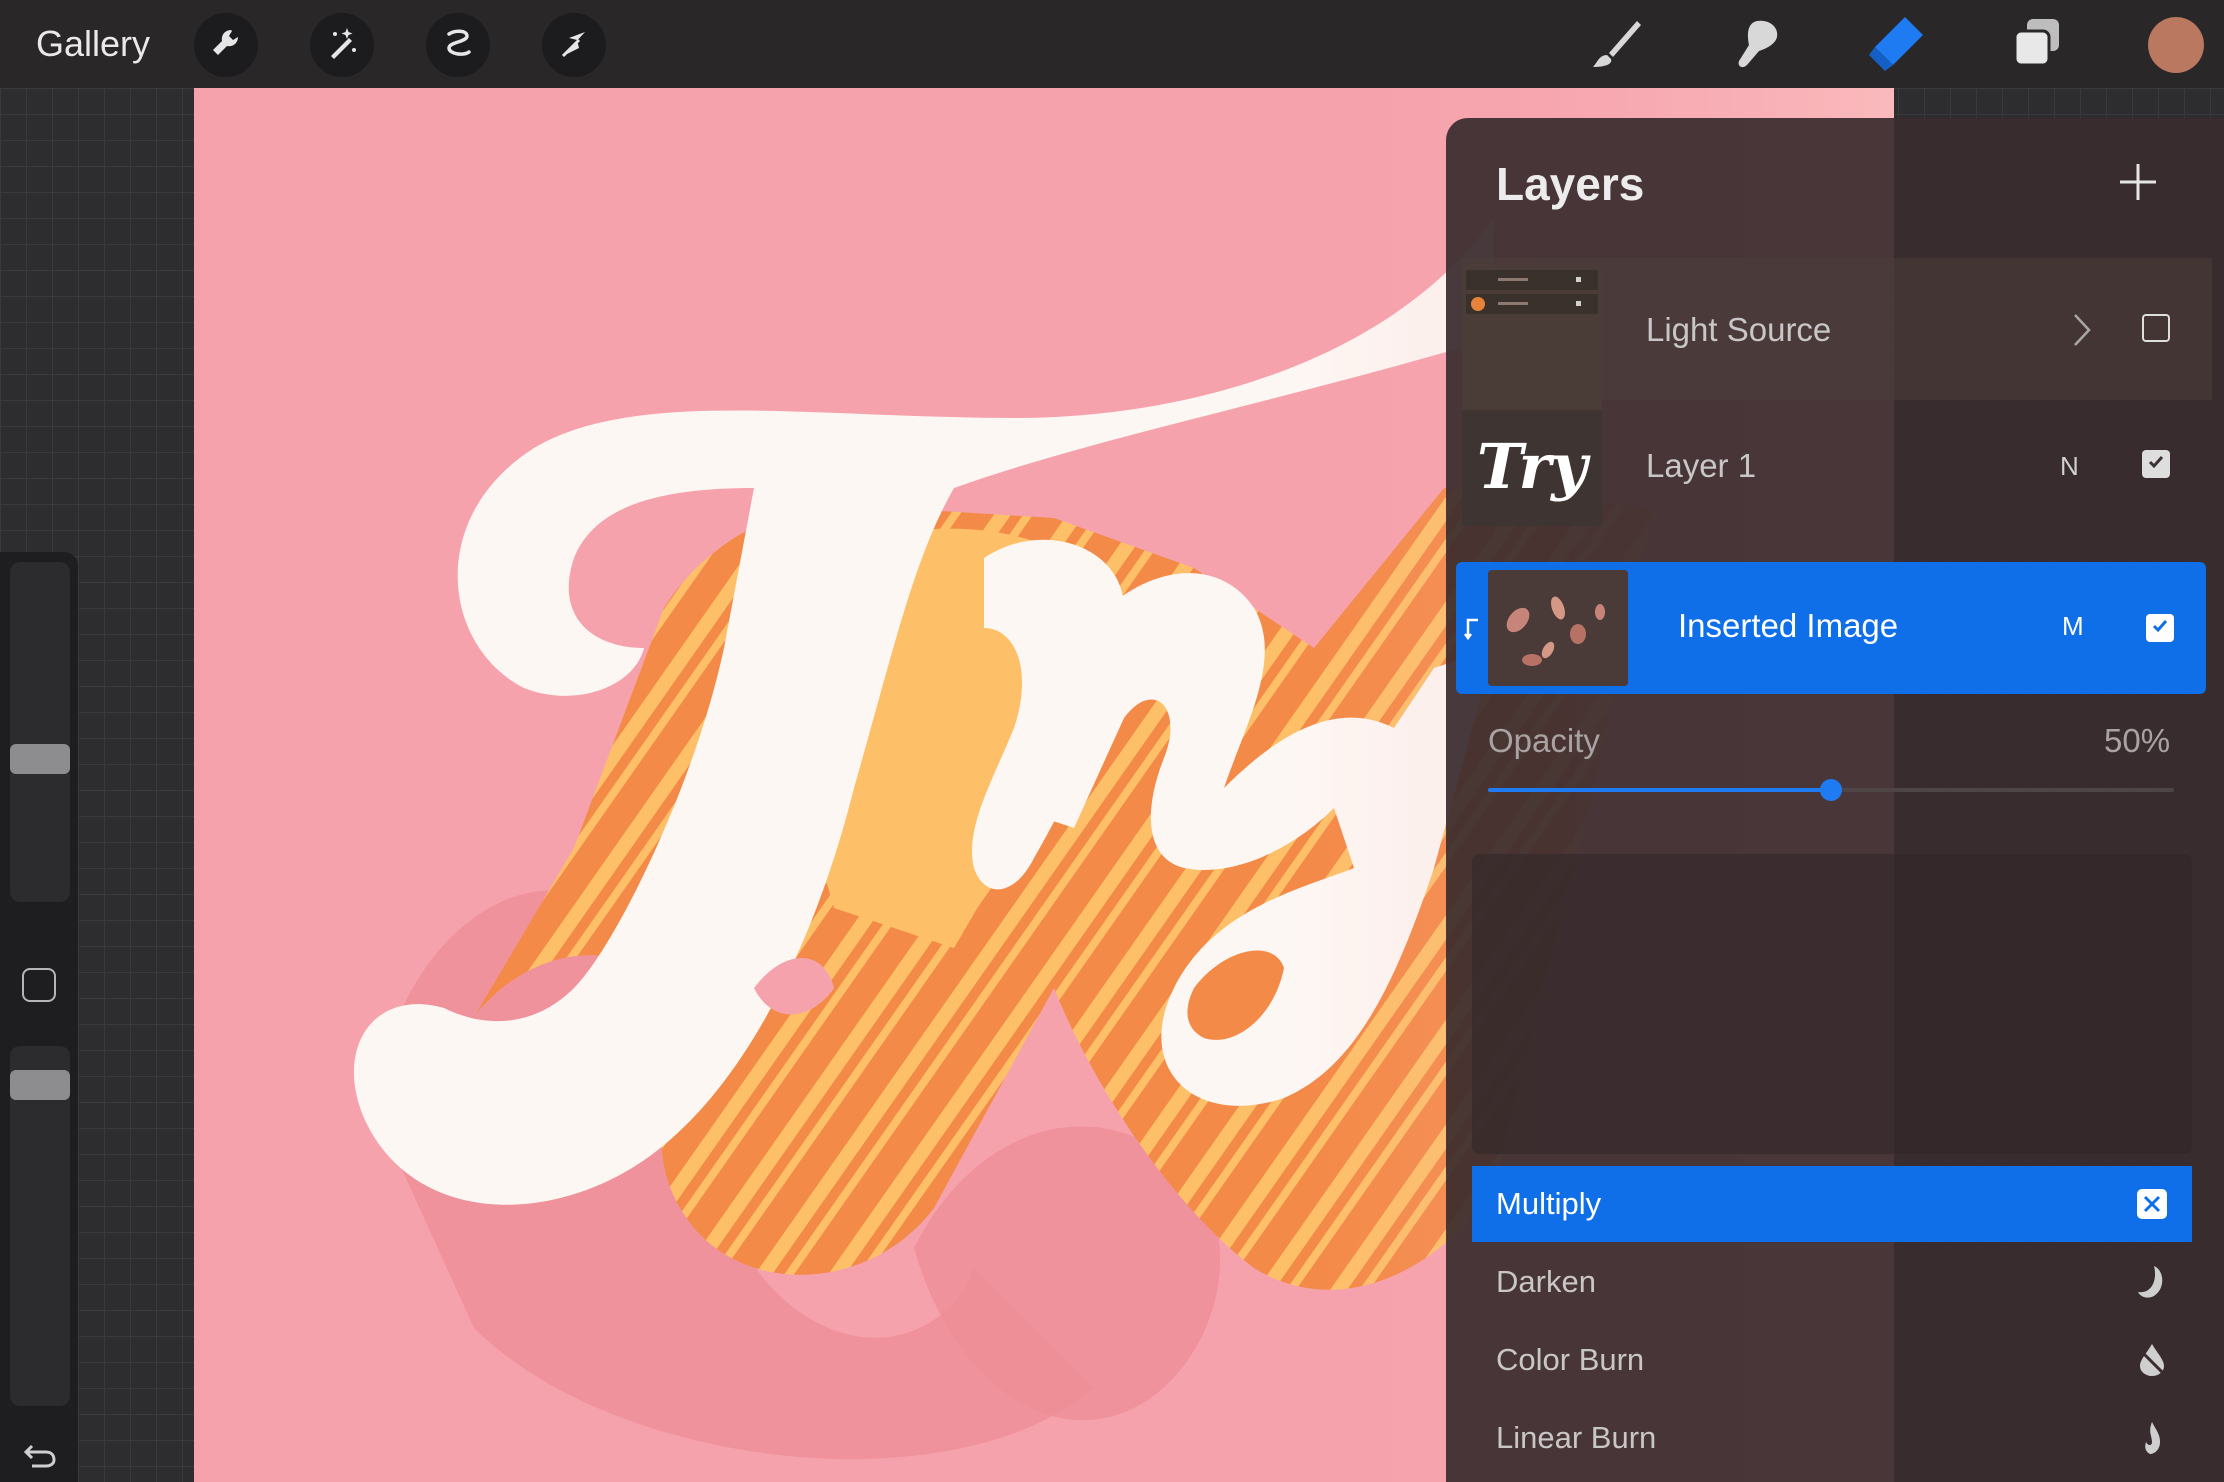 This screenshot has width=2224, height=1482. Describe the element at coordinates (40, 1226) in the screenshot. I see `brush-opacity-slider` at that location.